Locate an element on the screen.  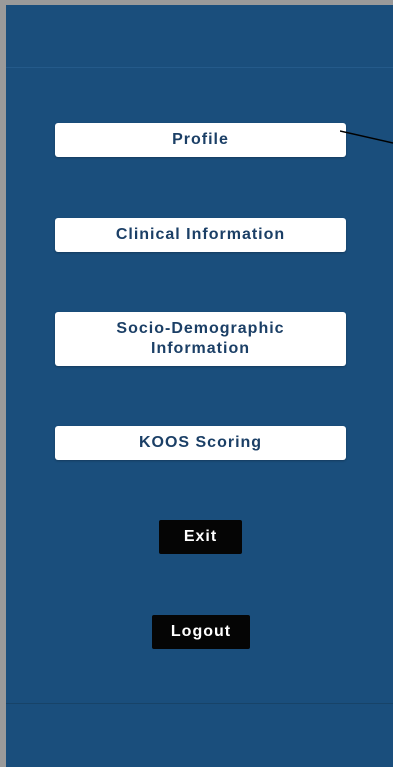
clinical-information-label: Clinical Information is located at coordinates (200, 234).